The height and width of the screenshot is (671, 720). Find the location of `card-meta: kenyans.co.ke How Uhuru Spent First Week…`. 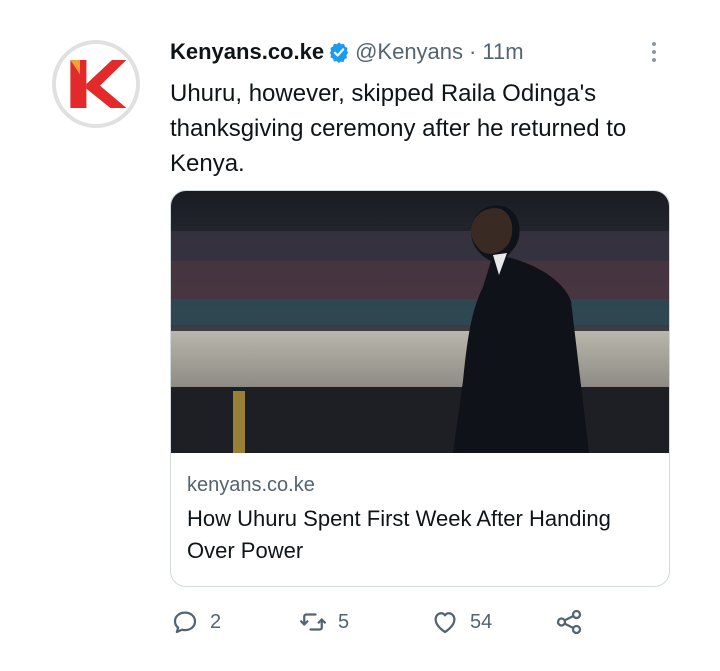

card-meta: kenyans.co.ke How Uhuru Spent First Week… is located at coordinates (417, 520).